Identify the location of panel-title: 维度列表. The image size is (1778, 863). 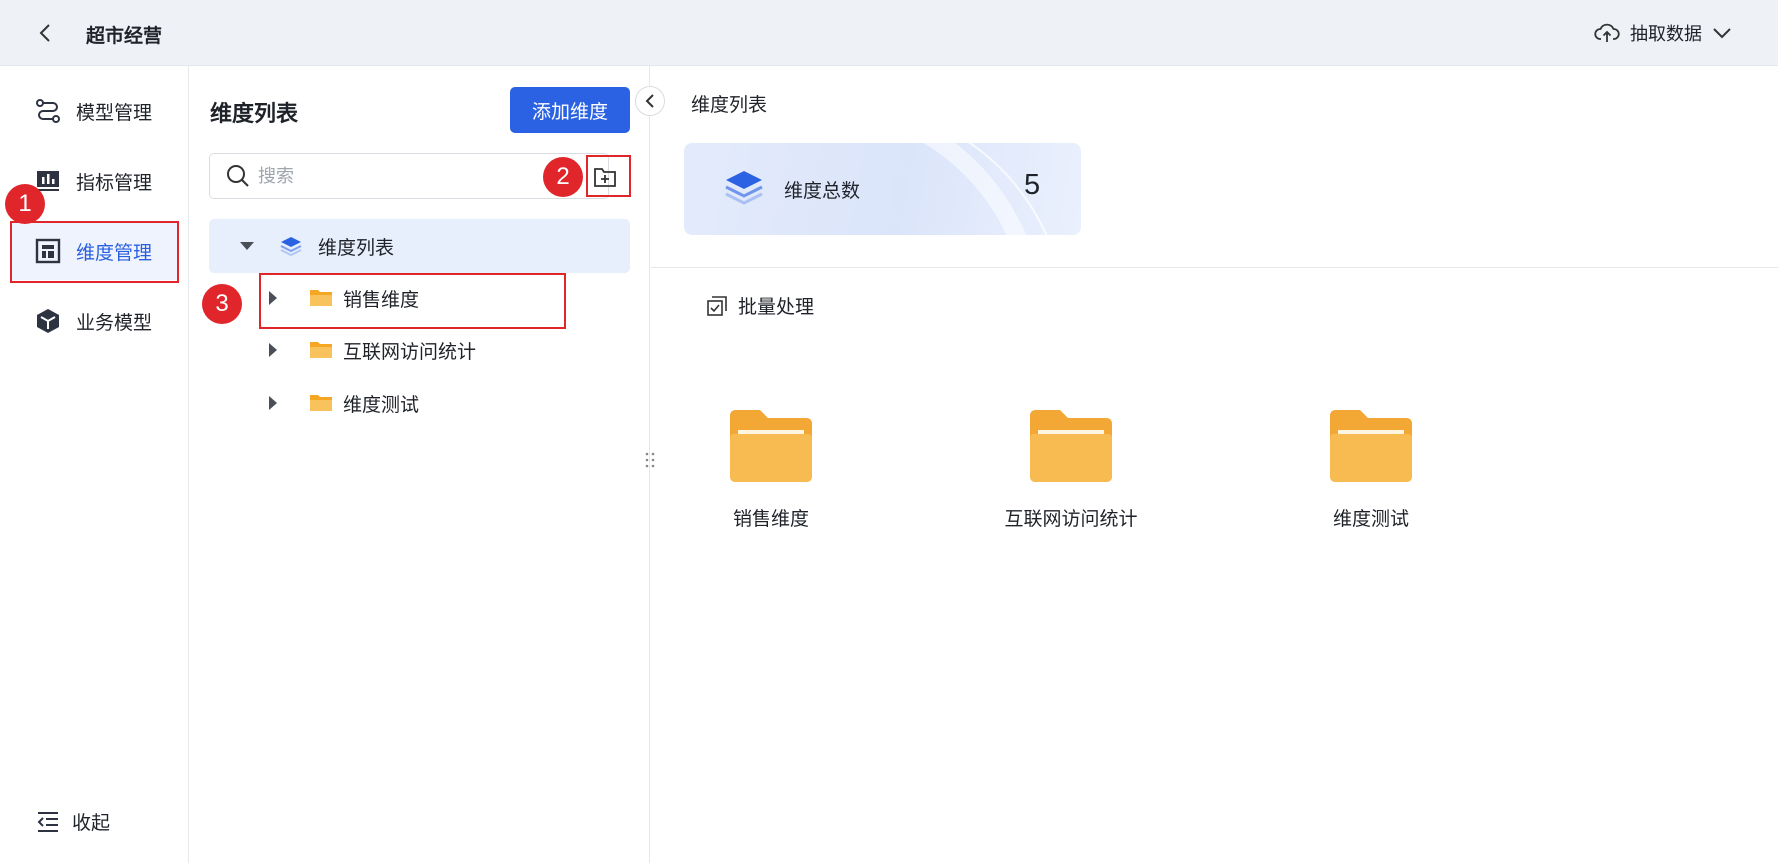
(254, 114).